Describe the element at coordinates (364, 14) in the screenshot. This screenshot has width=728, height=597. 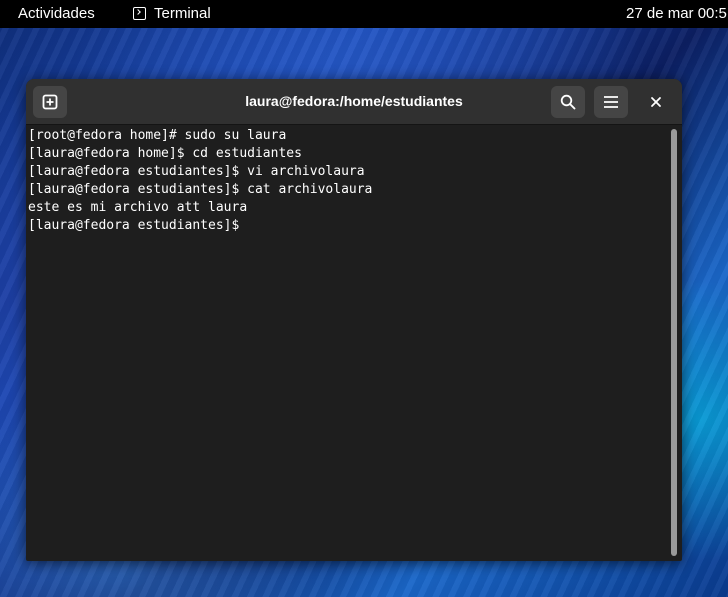
I see `top-bar: Actividades Terminal 27 de mar 00:5` at that location.